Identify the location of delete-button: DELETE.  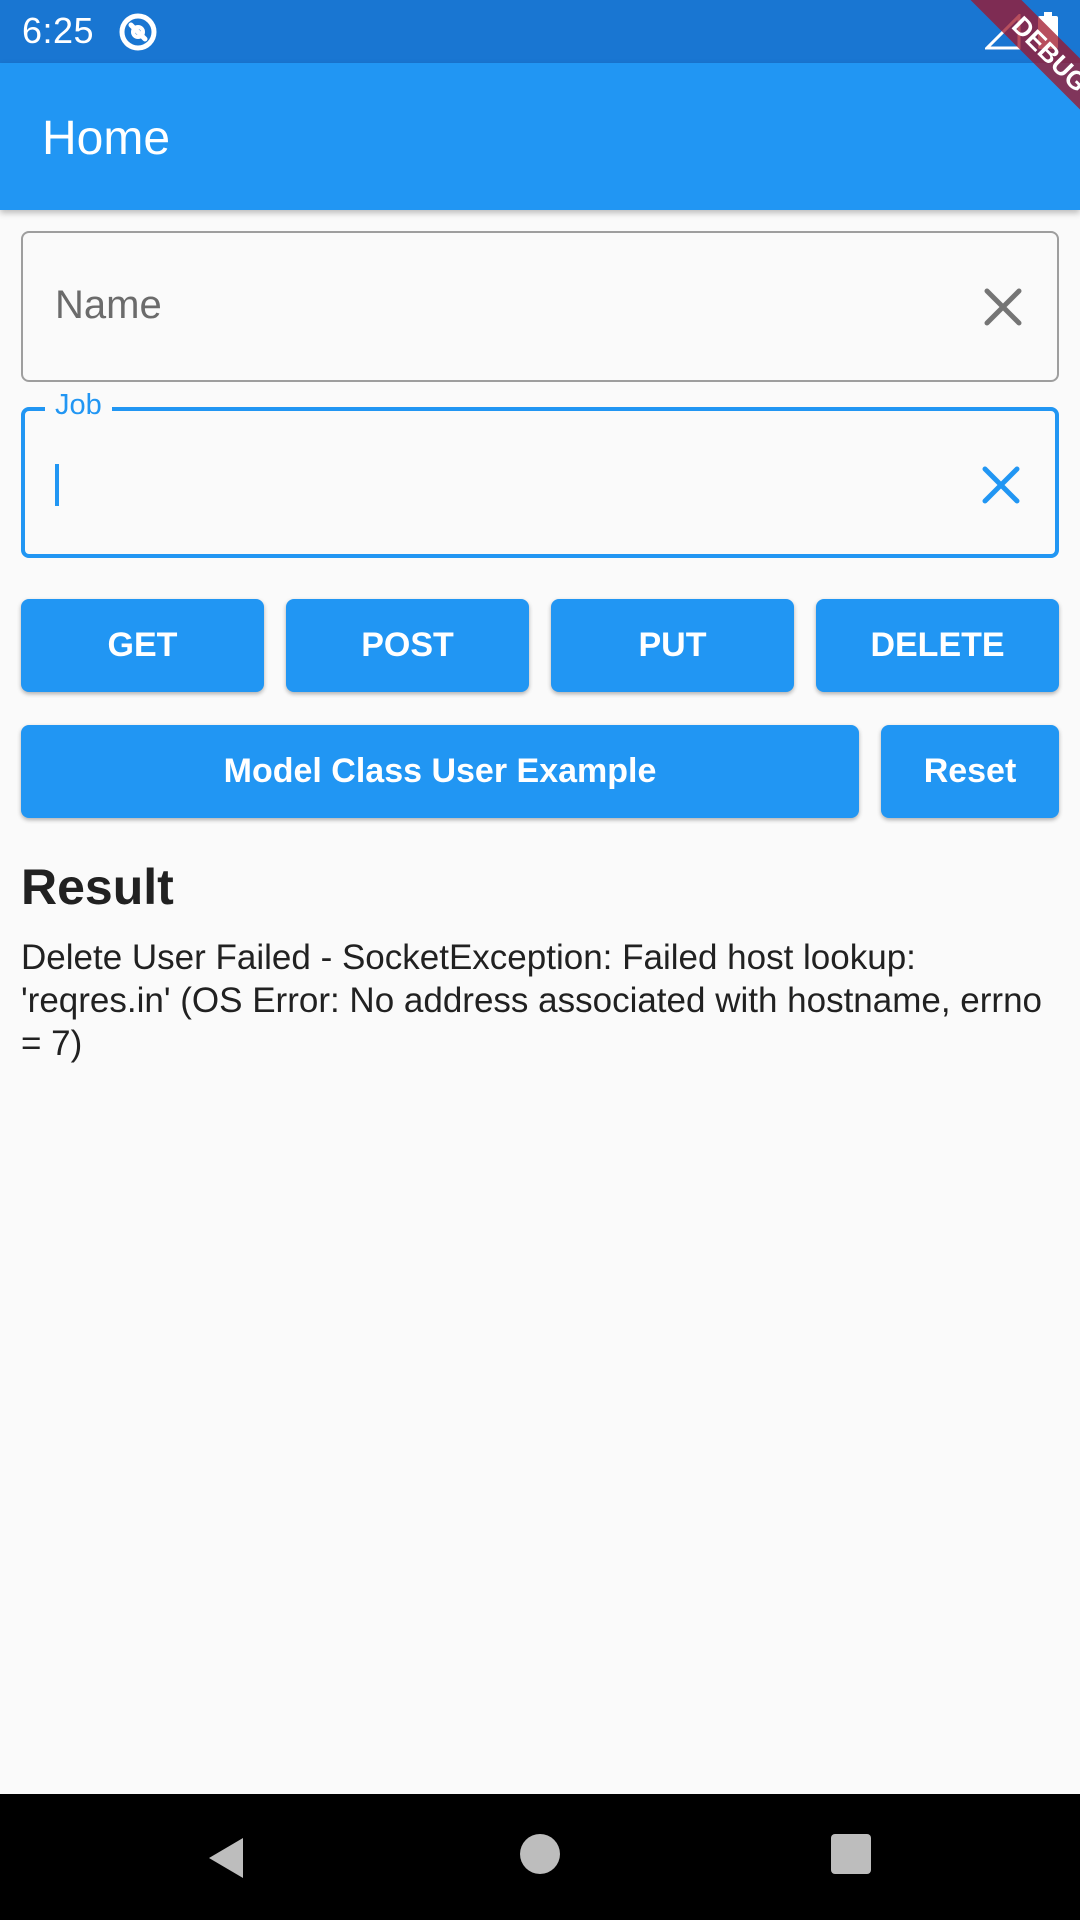
(937, 645).